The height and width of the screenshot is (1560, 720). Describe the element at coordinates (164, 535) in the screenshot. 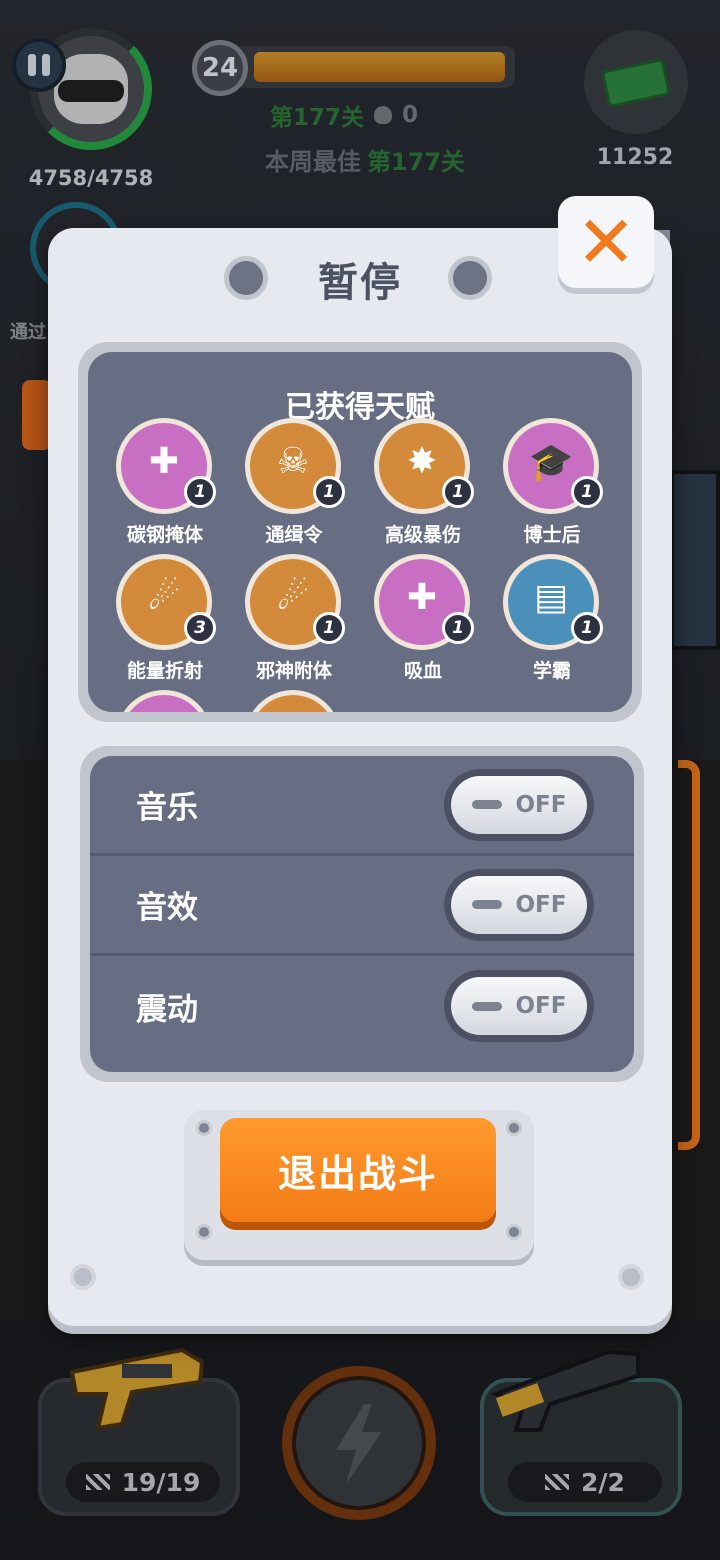

I see `talent-name: 碳钢掩体` at that location.